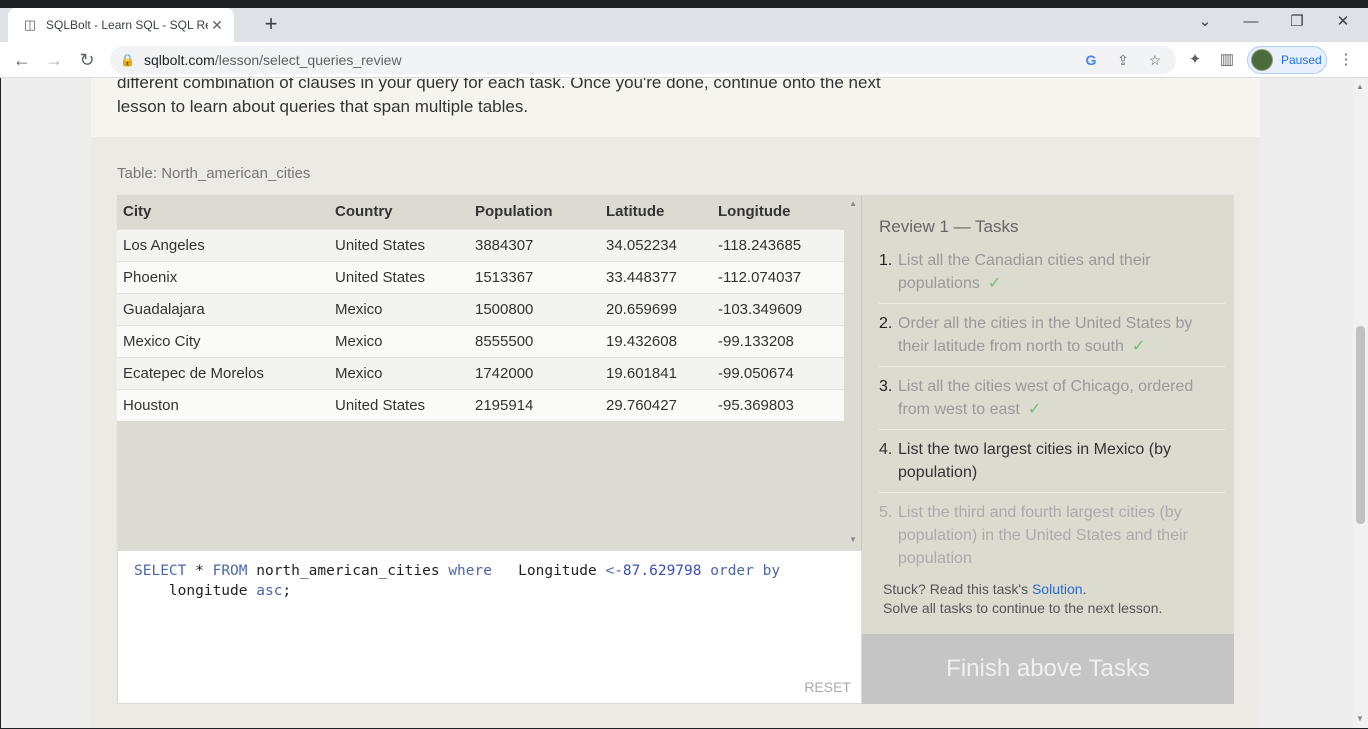 The image size is (1368, 729). Describe the element at coordinates (265, 591) in the screenshot. I see `code-keyword: asc` at that location.